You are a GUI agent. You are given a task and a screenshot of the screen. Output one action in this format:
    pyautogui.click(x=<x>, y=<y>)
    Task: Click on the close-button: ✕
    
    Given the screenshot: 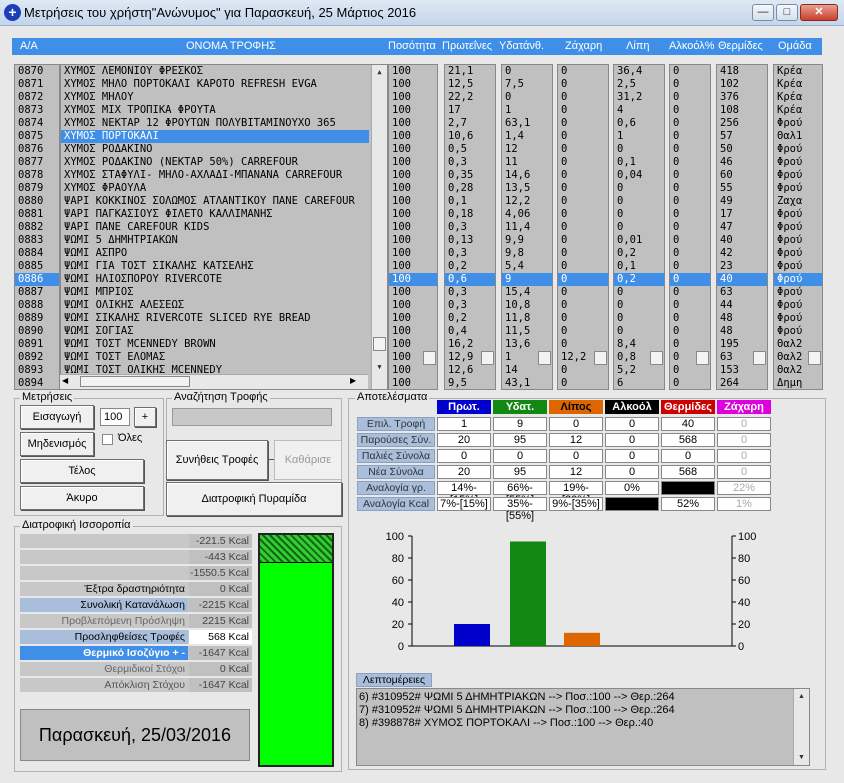 What is the action you would take?
    pyautogui.click(x=819, y=12)
    